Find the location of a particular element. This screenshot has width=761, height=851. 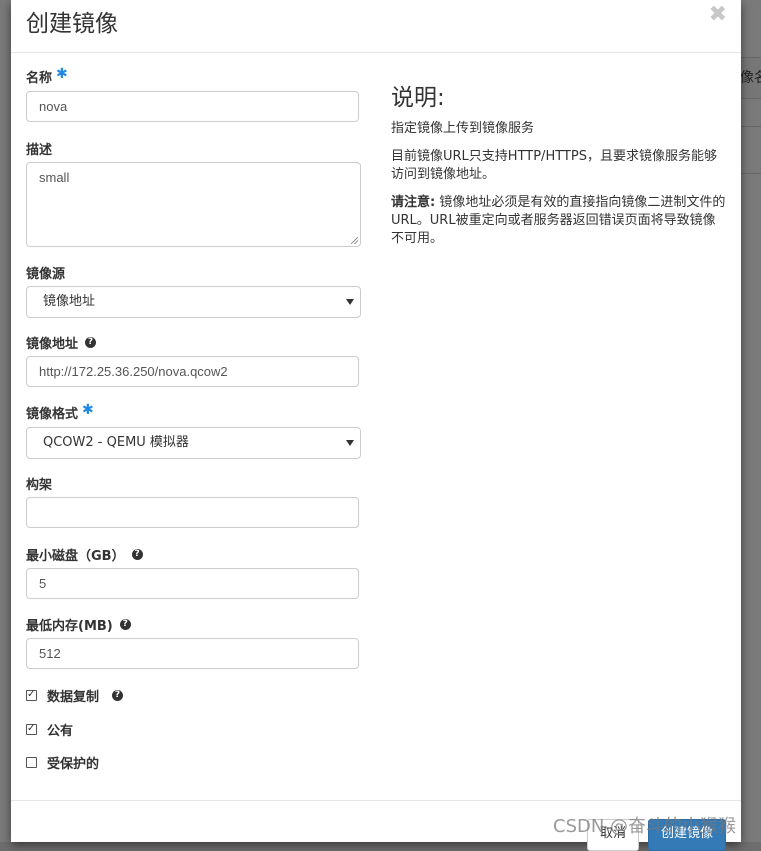

public-row: 公有 is located at coordinates (49, 729).